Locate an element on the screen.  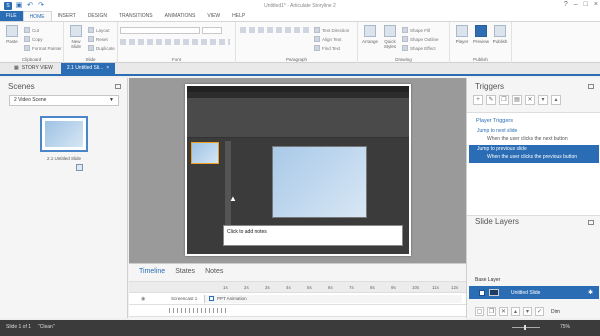
dim-checkbox: ✓ is located at coordinates (539, 311).